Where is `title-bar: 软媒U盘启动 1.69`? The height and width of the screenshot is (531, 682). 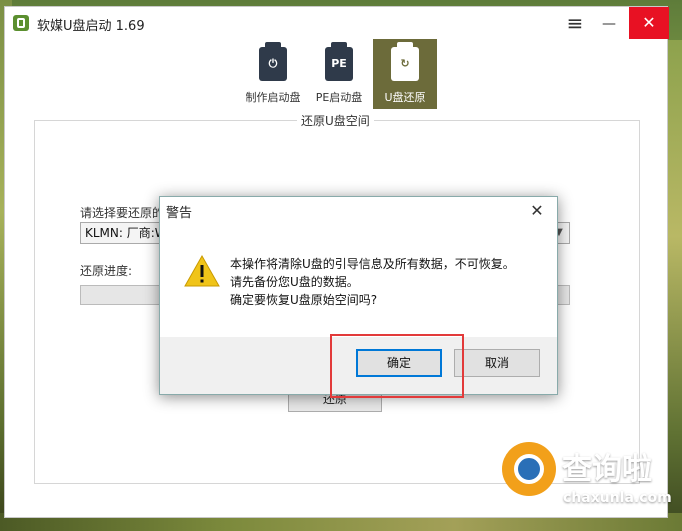 title-bar: 软媒U盘启动 1.69 is located at coordinates (337, 23).